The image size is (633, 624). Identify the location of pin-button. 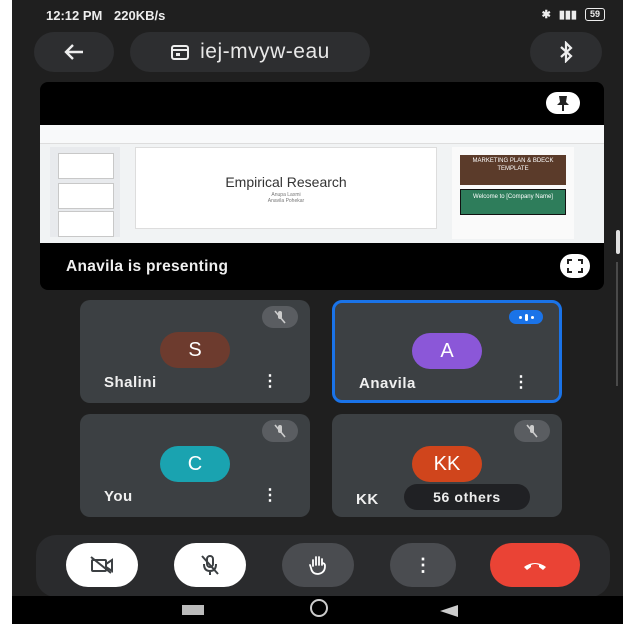
(563, 103).